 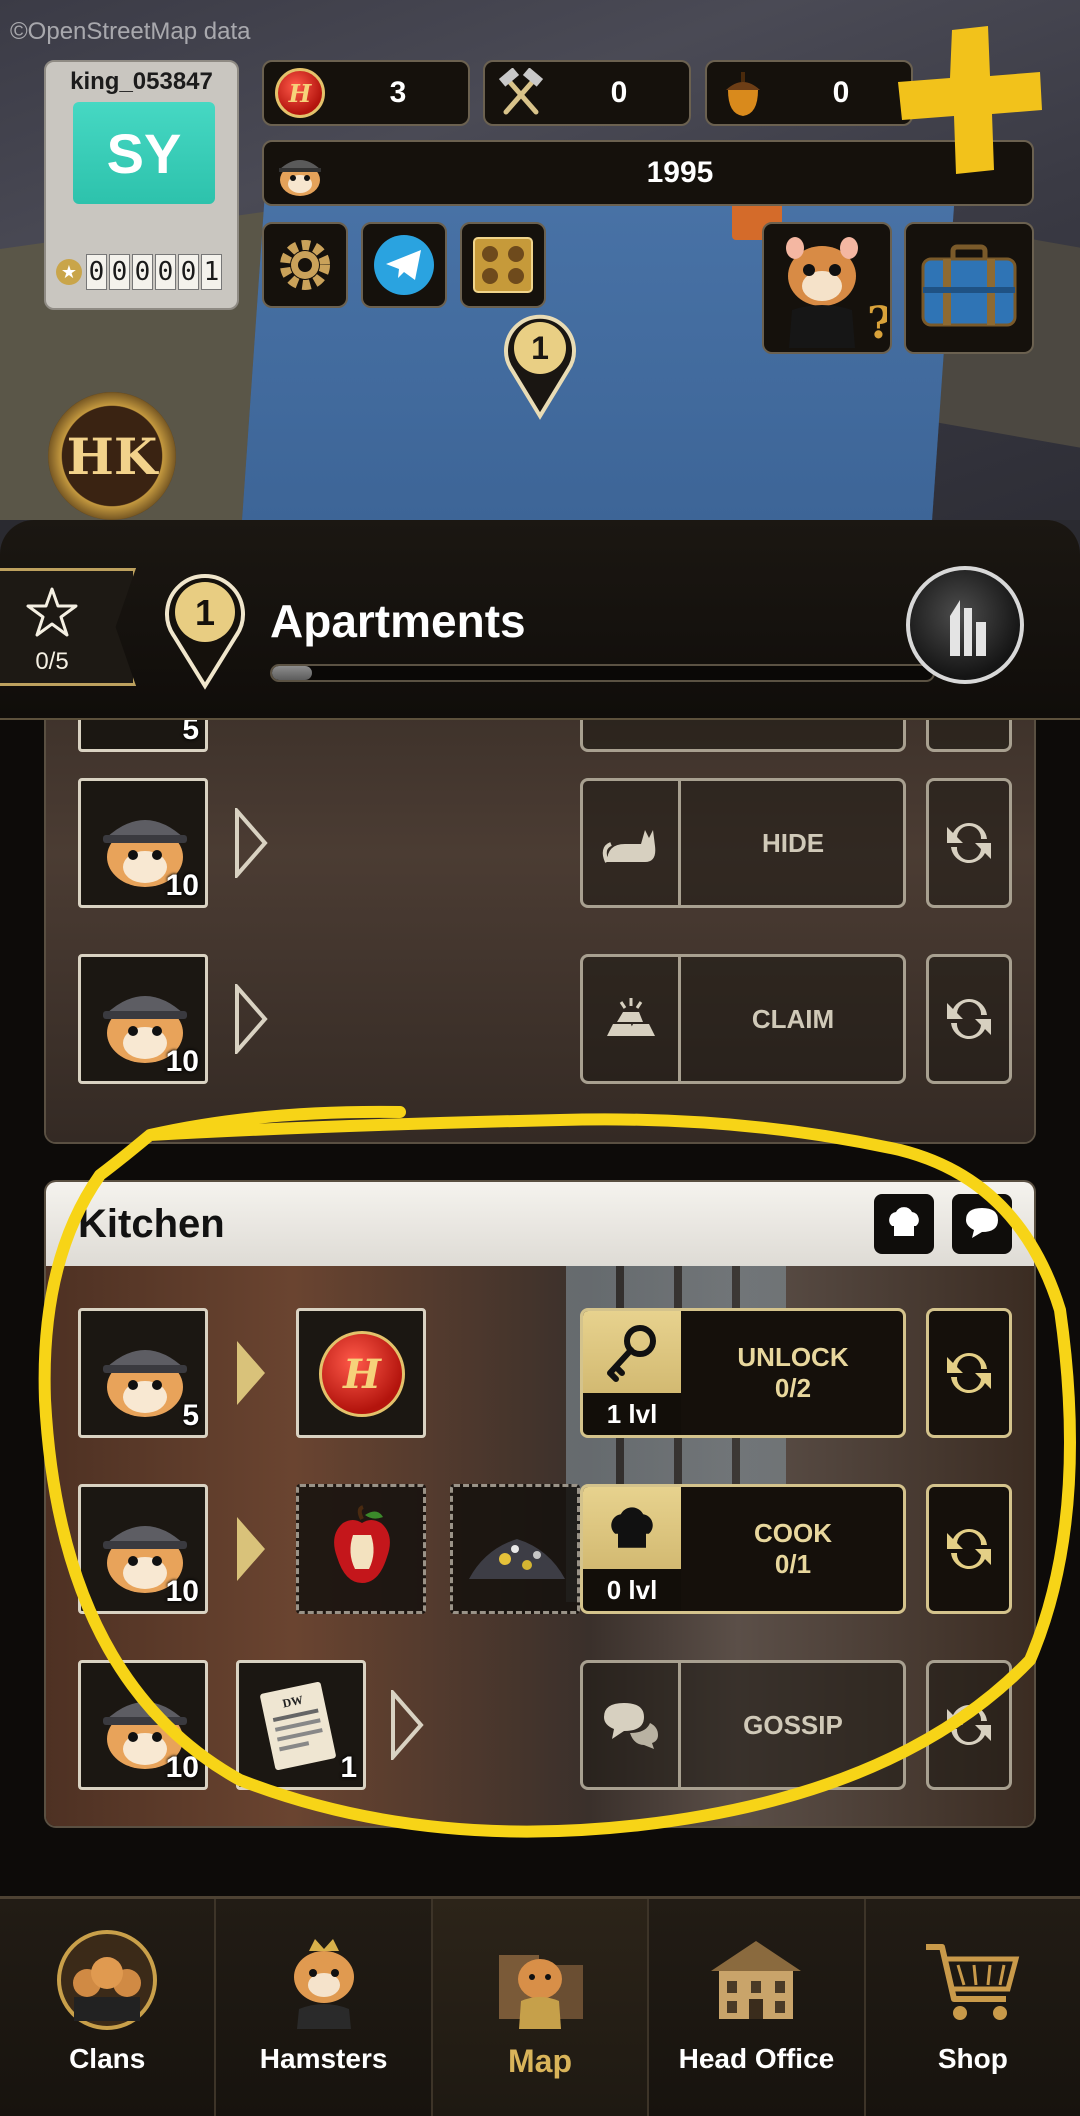 What do you see at coordinates (211, 272) in the screenshot?
I see `id-digit: 1` at bounding box center [211, 272].